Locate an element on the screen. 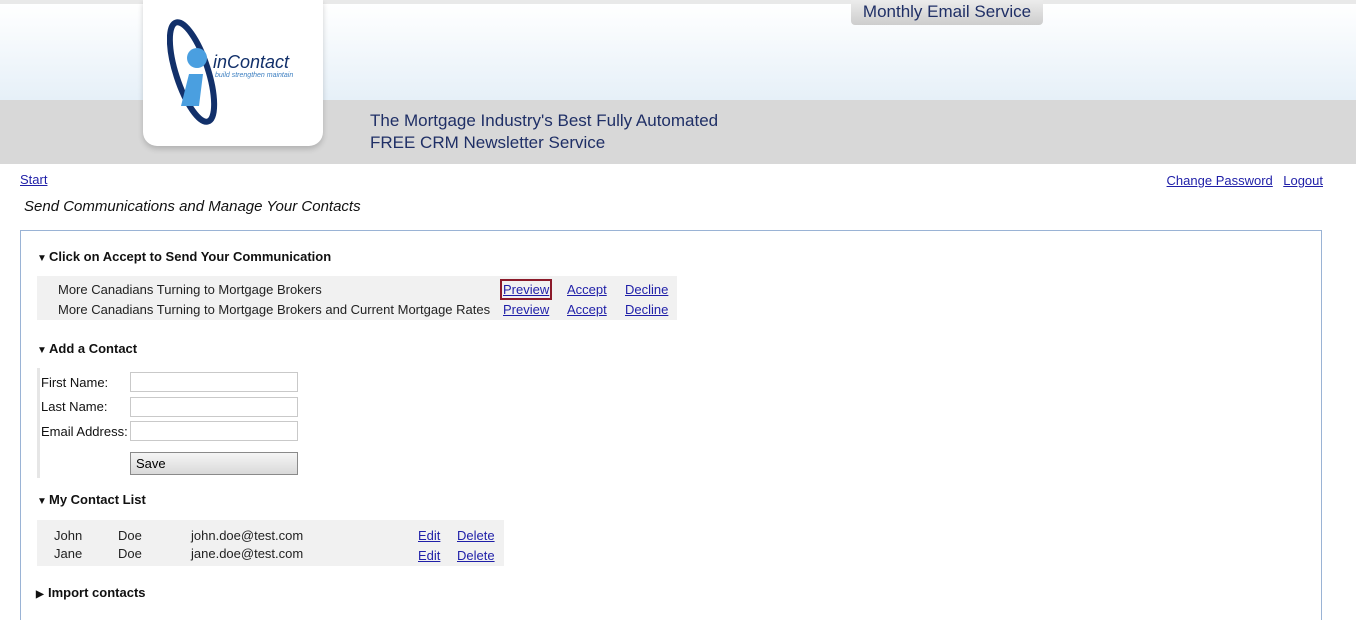  contact-email: jane.doe@test.com is located at coordinates (247, 553).